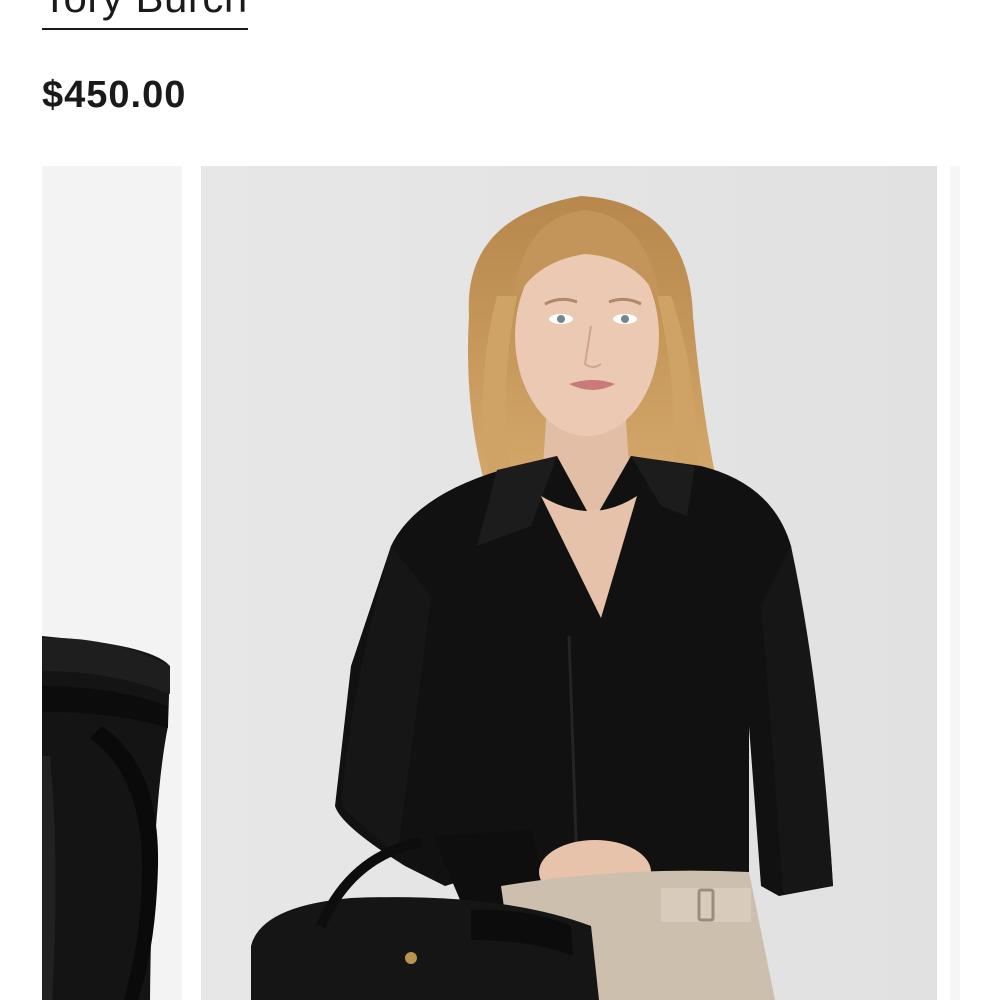 The image size is (1000, 1000). I want to click on gallery-slide-previous, so click(112, 583).